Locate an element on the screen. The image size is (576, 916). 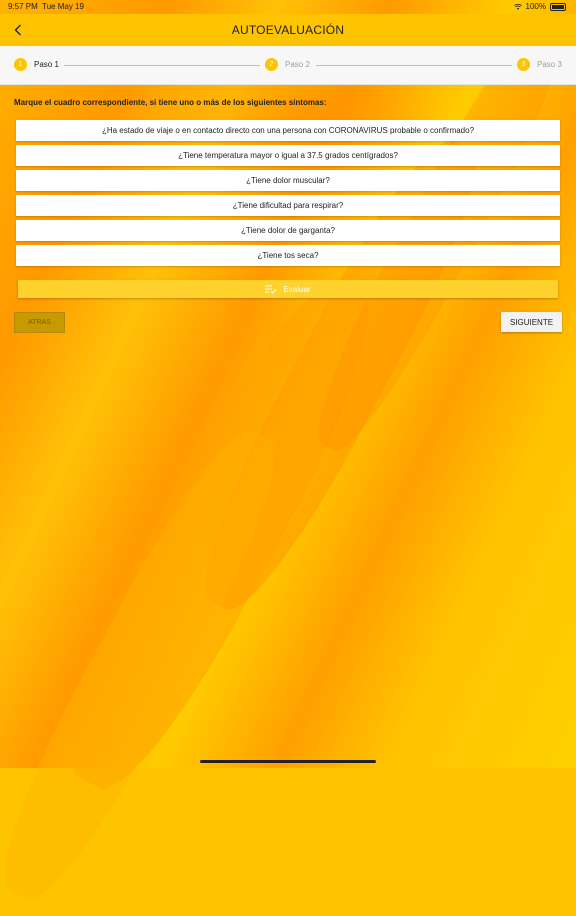
next-label: SIGUIENTE is located at coordinates (531, 322).